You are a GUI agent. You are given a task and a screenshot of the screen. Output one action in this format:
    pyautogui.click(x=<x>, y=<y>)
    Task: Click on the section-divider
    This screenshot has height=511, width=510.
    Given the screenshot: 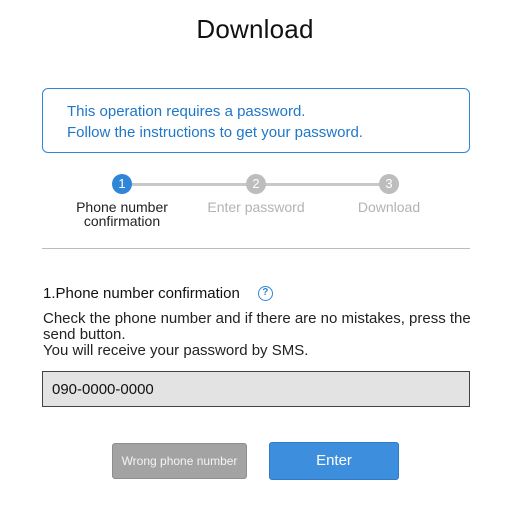 What is the action you would take?
    pyautogui.click(x=256, y=248)
    